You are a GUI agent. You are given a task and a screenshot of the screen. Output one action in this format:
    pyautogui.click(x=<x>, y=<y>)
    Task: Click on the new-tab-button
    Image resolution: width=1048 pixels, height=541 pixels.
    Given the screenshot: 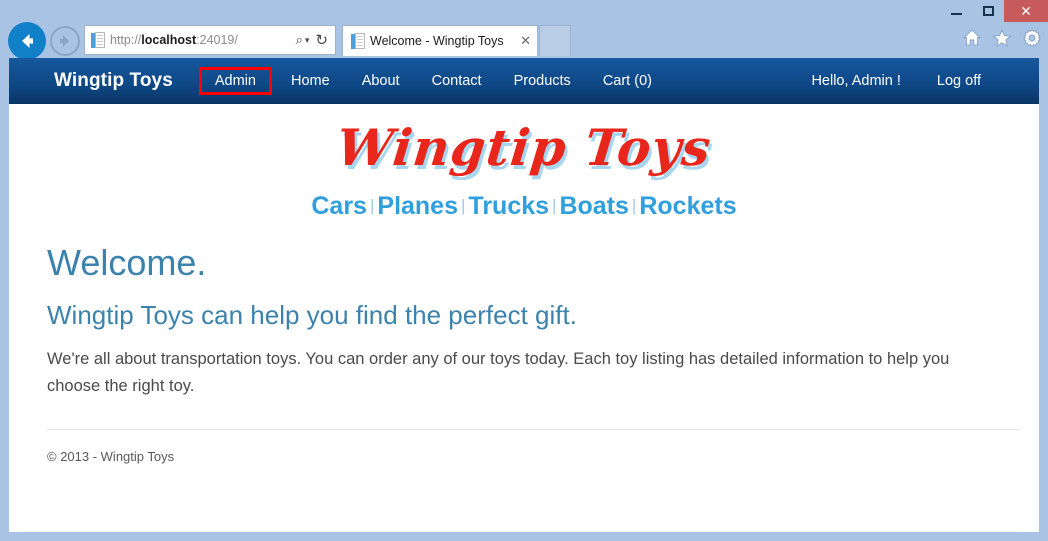 What is the action you would take?
    pyautogui.click(x=555, y=40)
    